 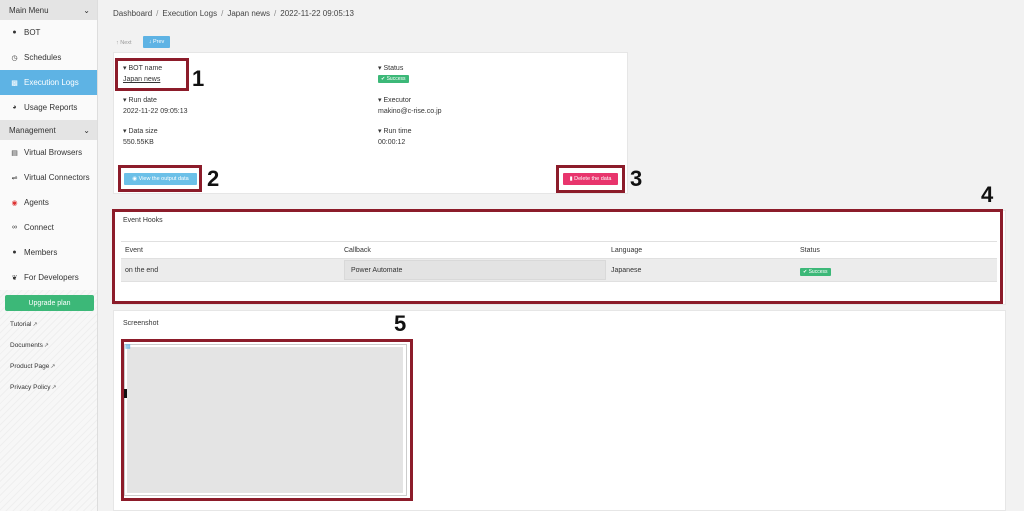 What do you see at coordinates (39, 227) in the screenshot?
I see `sidebar-item-label: Connect` at bounding box center [39, 227].